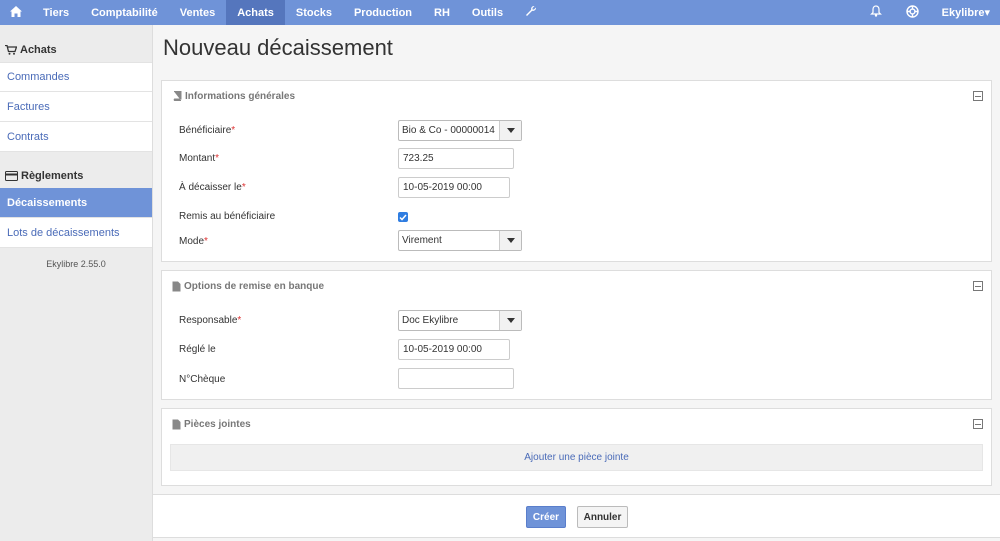  I want to click on bell-icon, so click(875, 12).